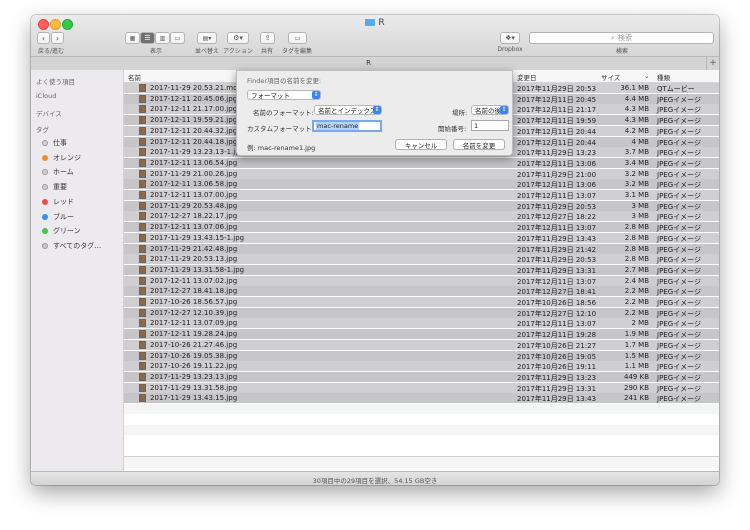 The width and height of the screenshot is (750, 530). I want to click on empty-row, so click(421, 409).